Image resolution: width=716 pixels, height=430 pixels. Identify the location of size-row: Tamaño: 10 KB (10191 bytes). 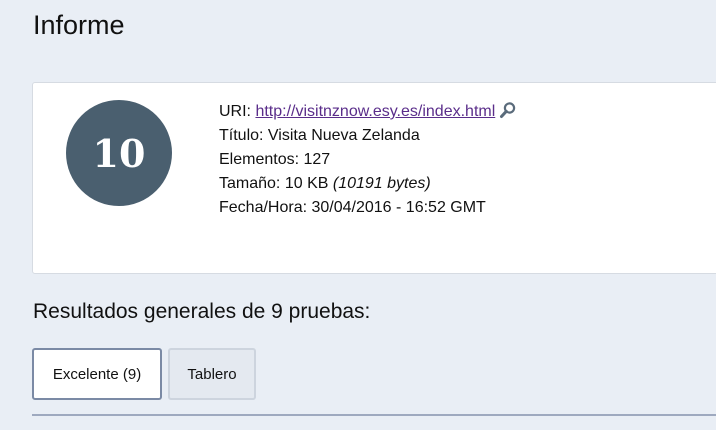
(368, 184).